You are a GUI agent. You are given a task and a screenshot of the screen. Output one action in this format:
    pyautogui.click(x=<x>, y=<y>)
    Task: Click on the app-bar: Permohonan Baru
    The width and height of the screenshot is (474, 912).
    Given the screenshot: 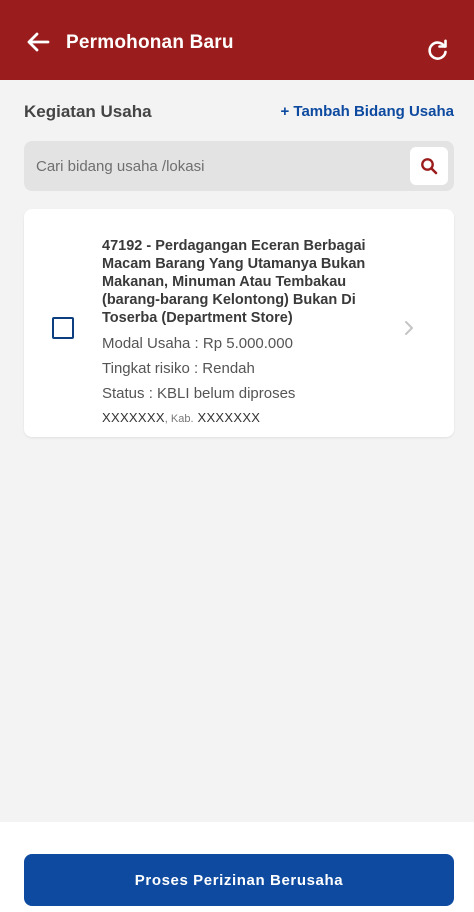 What is the action you would take?
    pyautogui.click(x=237, y=40)
    